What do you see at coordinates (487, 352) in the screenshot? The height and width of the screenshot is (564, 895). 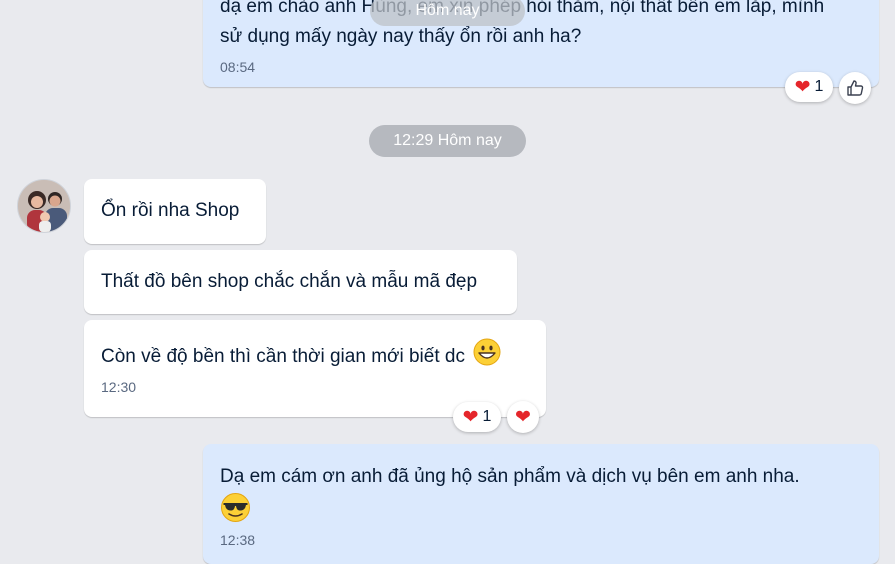 I see `grinning-face-icon` at bounding box center [487, 352].